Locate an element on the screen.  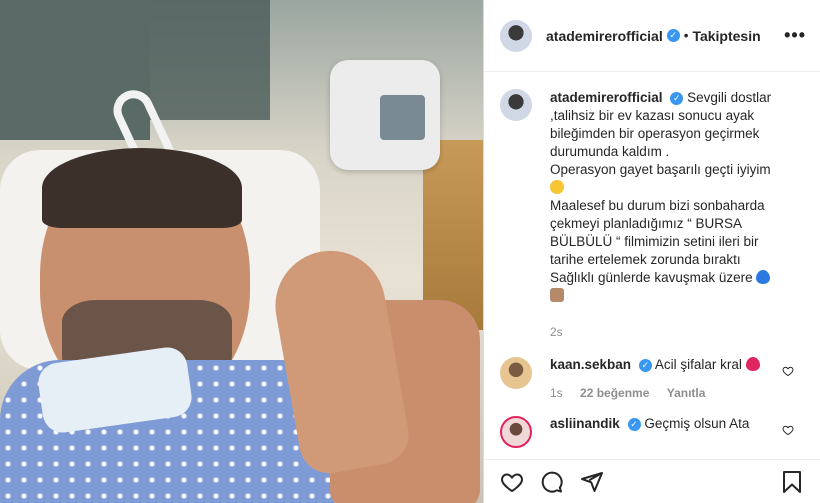
caption-author: atademirerofficial is located at coordinates (606, 97).